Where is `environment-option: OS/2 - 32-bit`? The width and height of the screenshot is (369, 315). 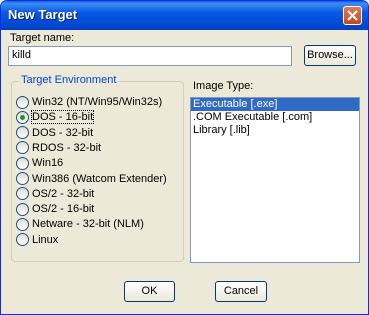 environment-option: OS/2 - 32-bit is located at coordinates (55, 194).